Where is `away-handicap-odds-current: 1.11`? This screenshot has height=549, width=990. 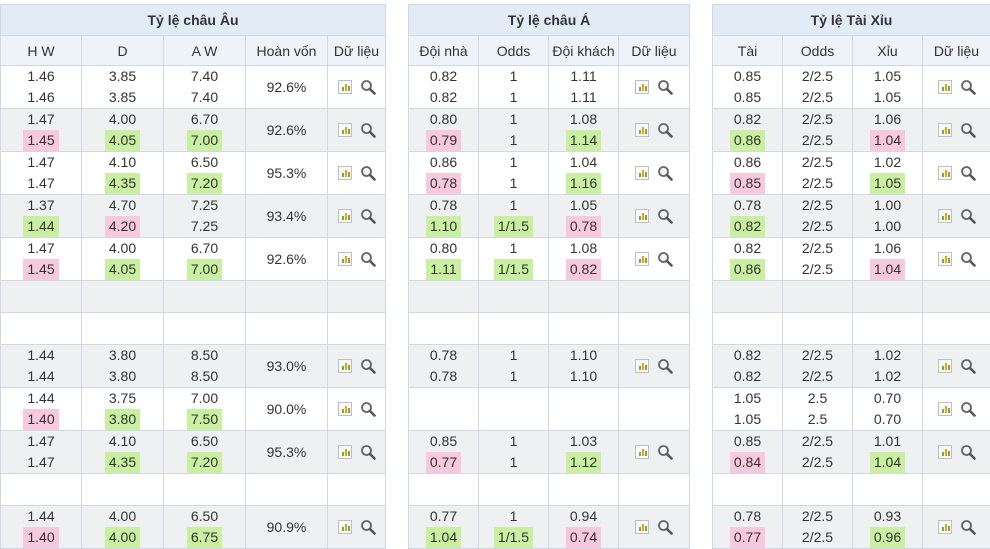
away-handicap-odds-current: 1.11 is located at coordinates (583, 97).